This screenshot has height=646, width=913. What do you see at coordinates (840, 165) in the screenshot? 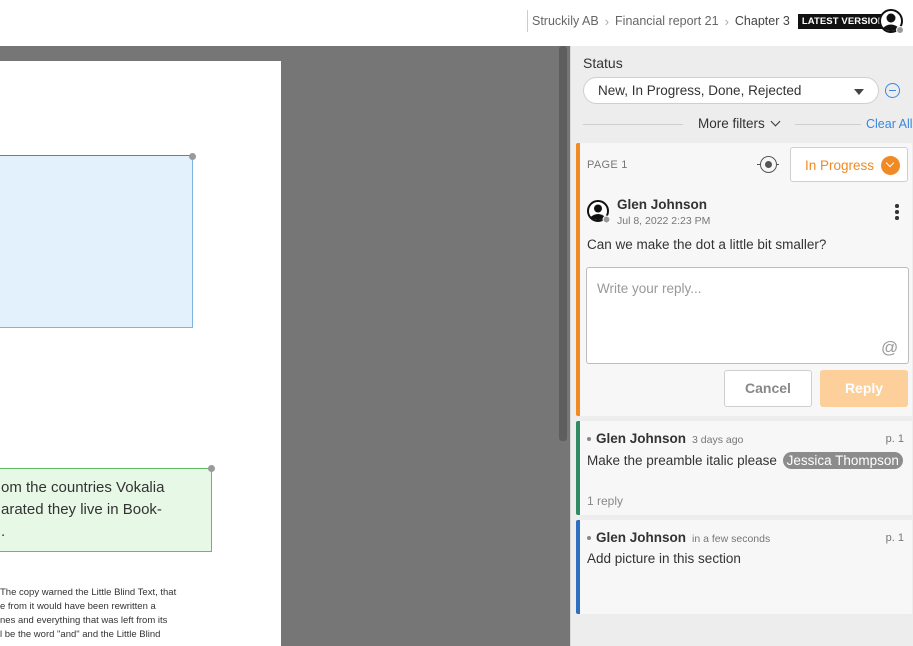
I see `comment-status-label: In Progress` at bounding box center [840, 165].